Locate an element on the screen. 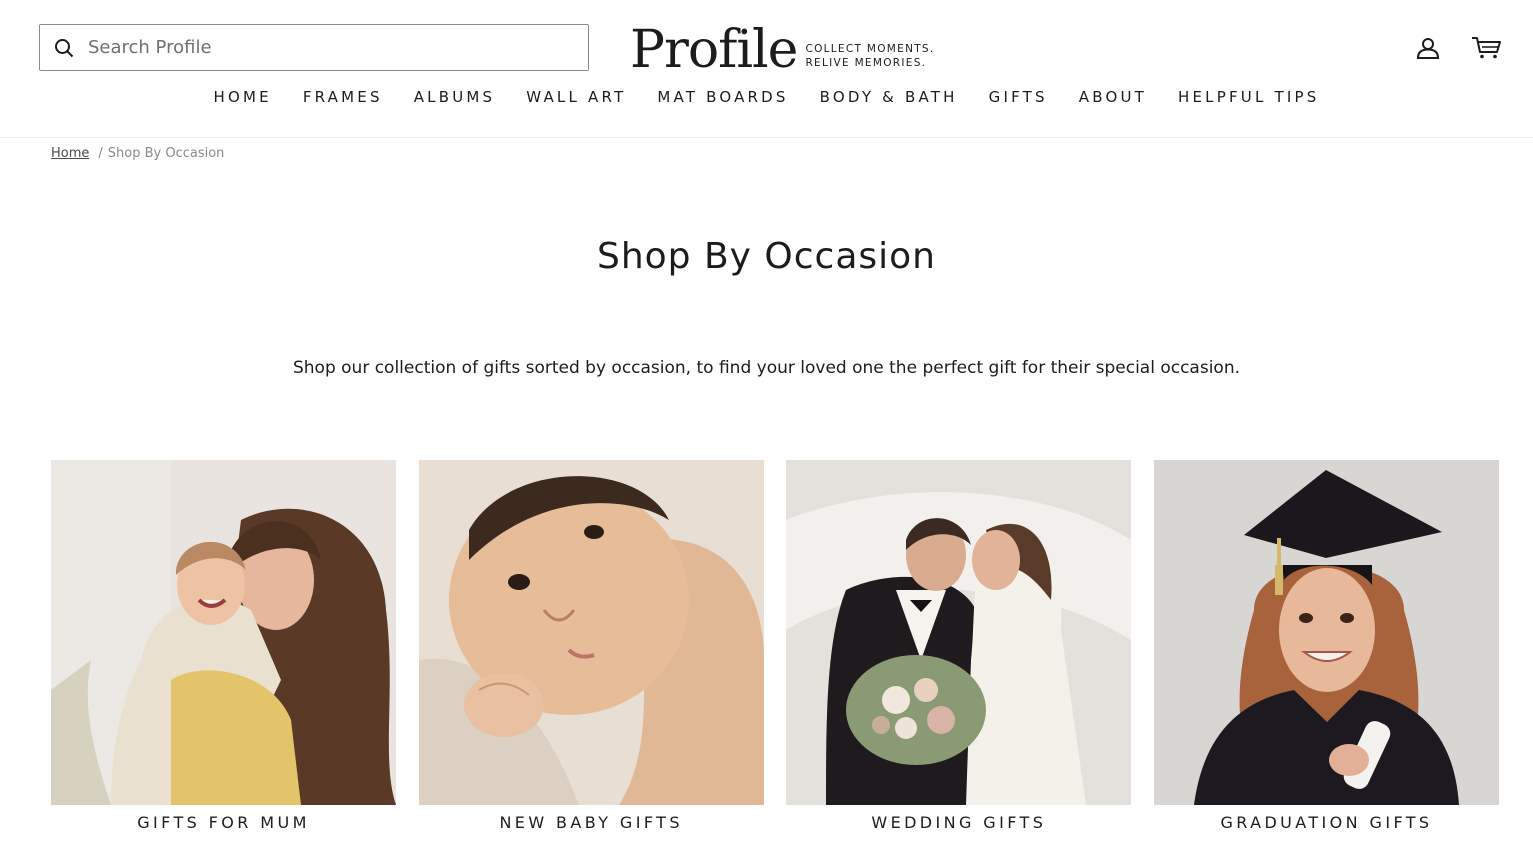 The image size is (1533, 848). graduate-photo is located at coordinates (1326, 632).